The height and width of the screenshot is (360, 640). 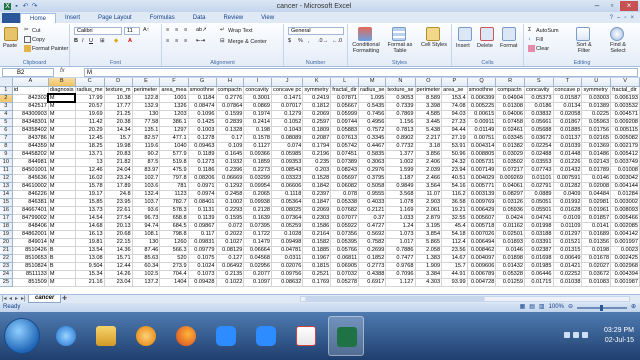 What do you see at coordinates (118, 234) in the screenshot?
I see `data-cell: 20.68` at bounding box center [118, 234].